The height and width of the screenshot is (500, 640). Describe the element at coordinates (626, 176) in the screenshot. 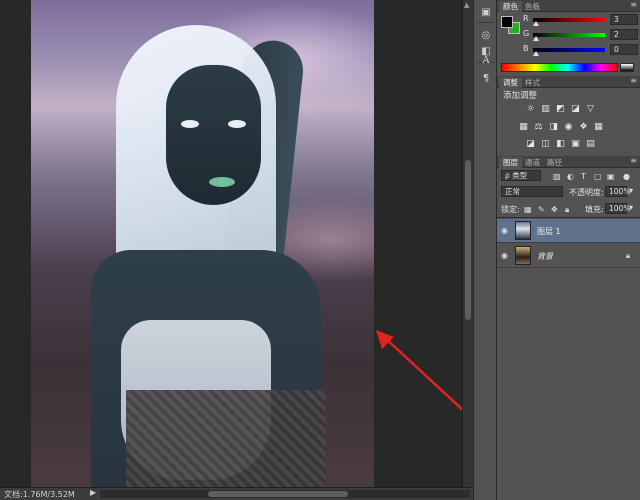

I see `filter-toggle-icon: ●` at that location.